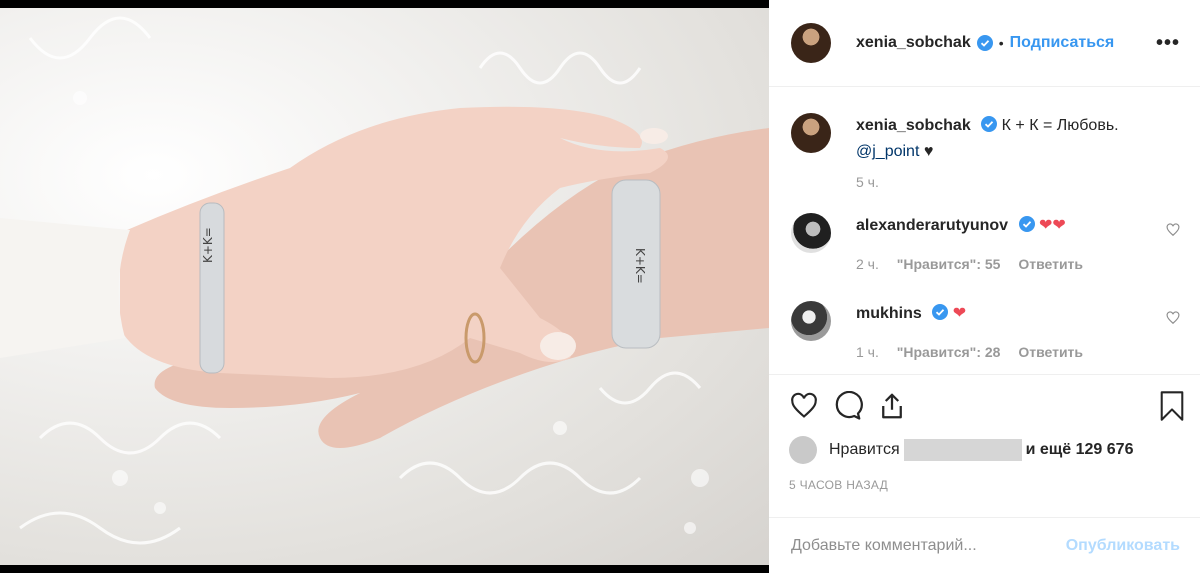 Image resolution: width=1200 pixels, height=573 pixels. I want to click on post-header: xenia_sobchak • Подписаться •••, so click(984, 43).